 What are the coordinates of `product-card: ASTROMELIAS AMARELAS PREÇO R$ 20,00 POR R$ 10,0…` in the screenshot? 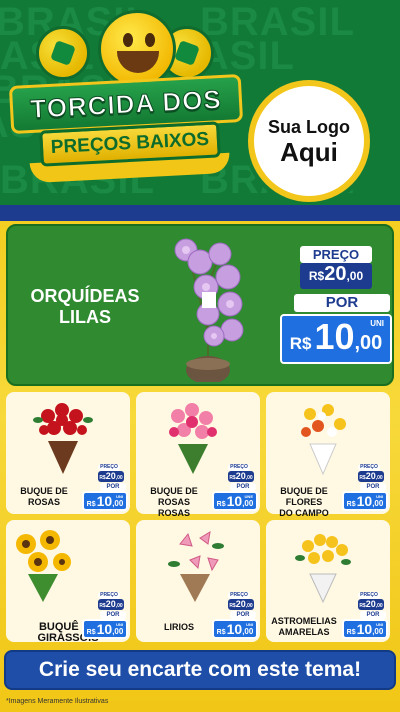 It's located at (328, 581).